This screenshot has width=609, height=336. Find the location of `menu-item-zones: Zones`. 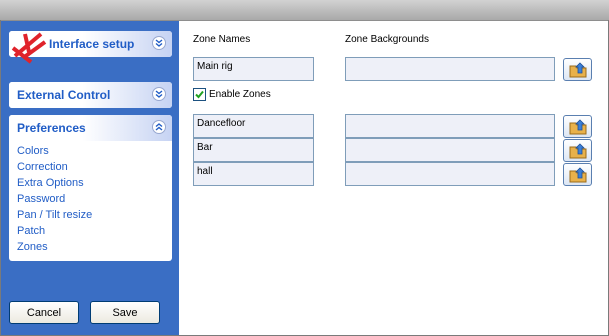

menu-item-zones: Zones is located at coordinates (90, 247).